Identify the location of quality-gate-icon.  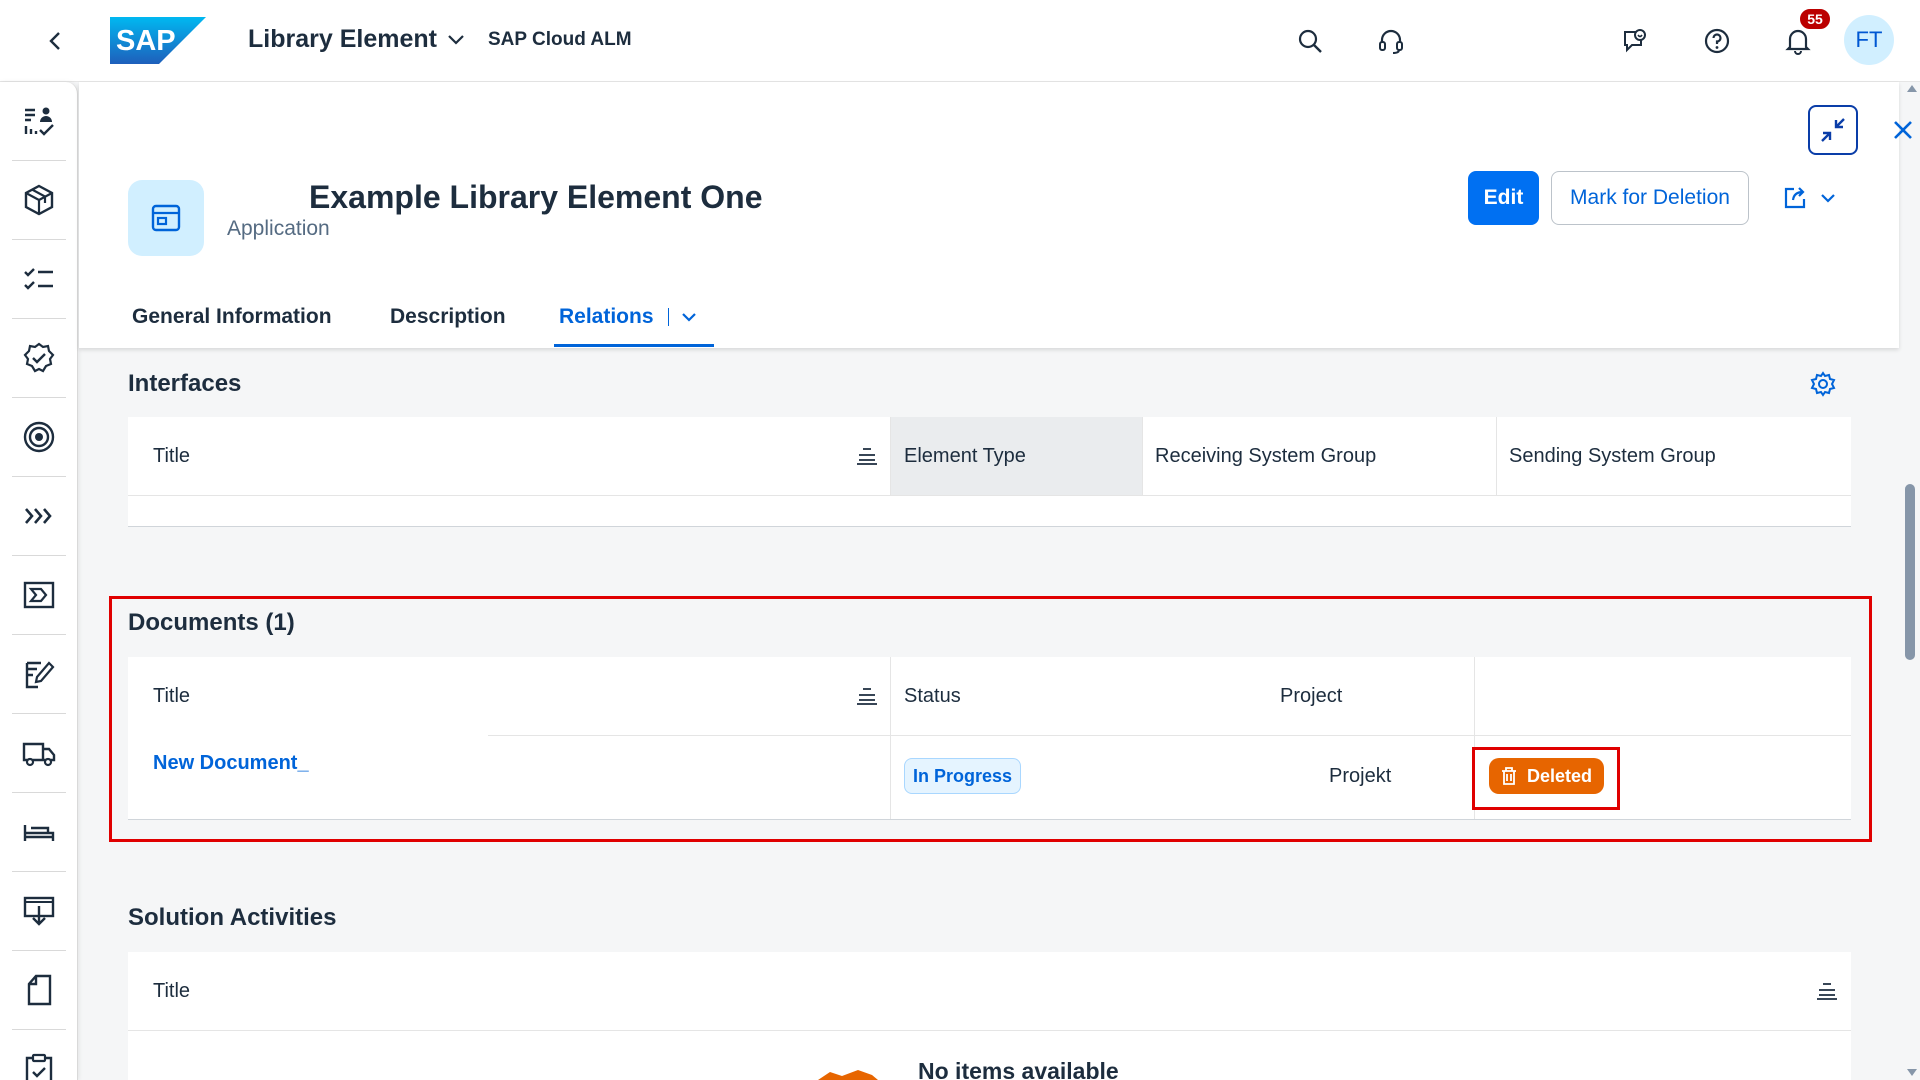
(39, 357).